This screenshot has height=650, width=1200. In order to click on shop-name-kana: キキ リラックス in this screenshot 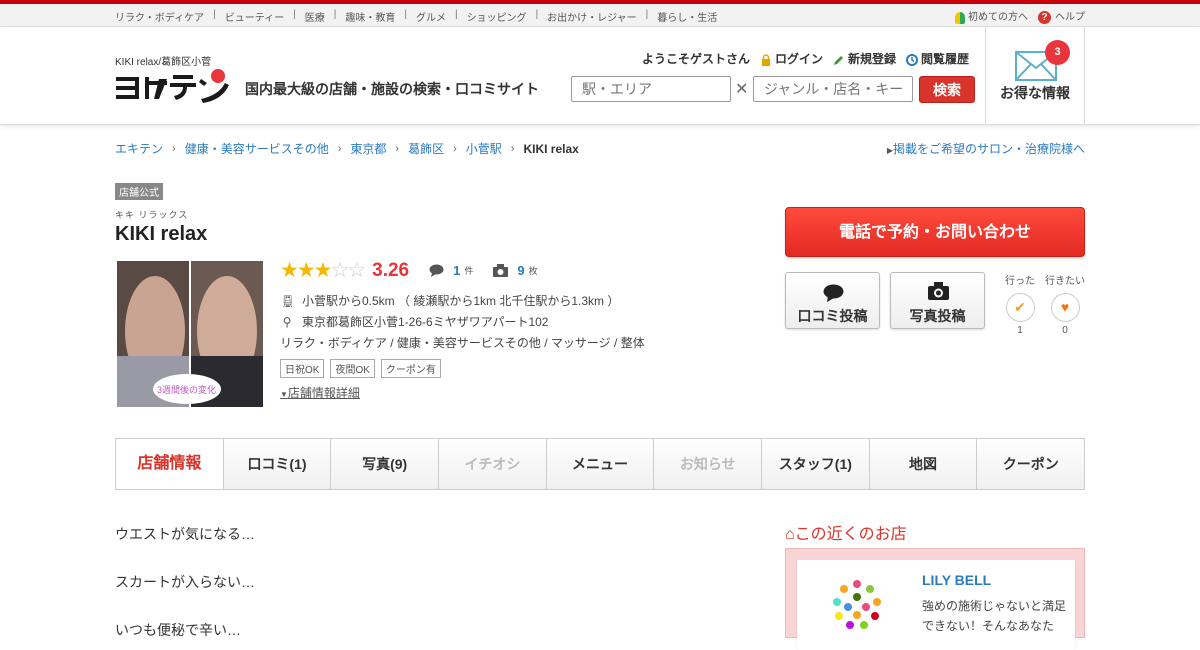, I will do `click(152, 215)`.